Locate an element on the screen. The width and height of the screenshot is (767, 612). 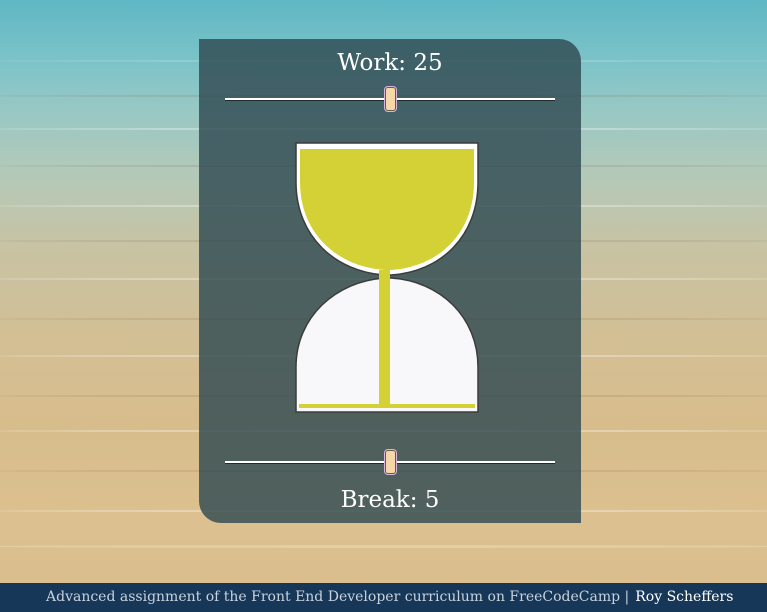
hourglass-button is located at coordinates (388, 278).